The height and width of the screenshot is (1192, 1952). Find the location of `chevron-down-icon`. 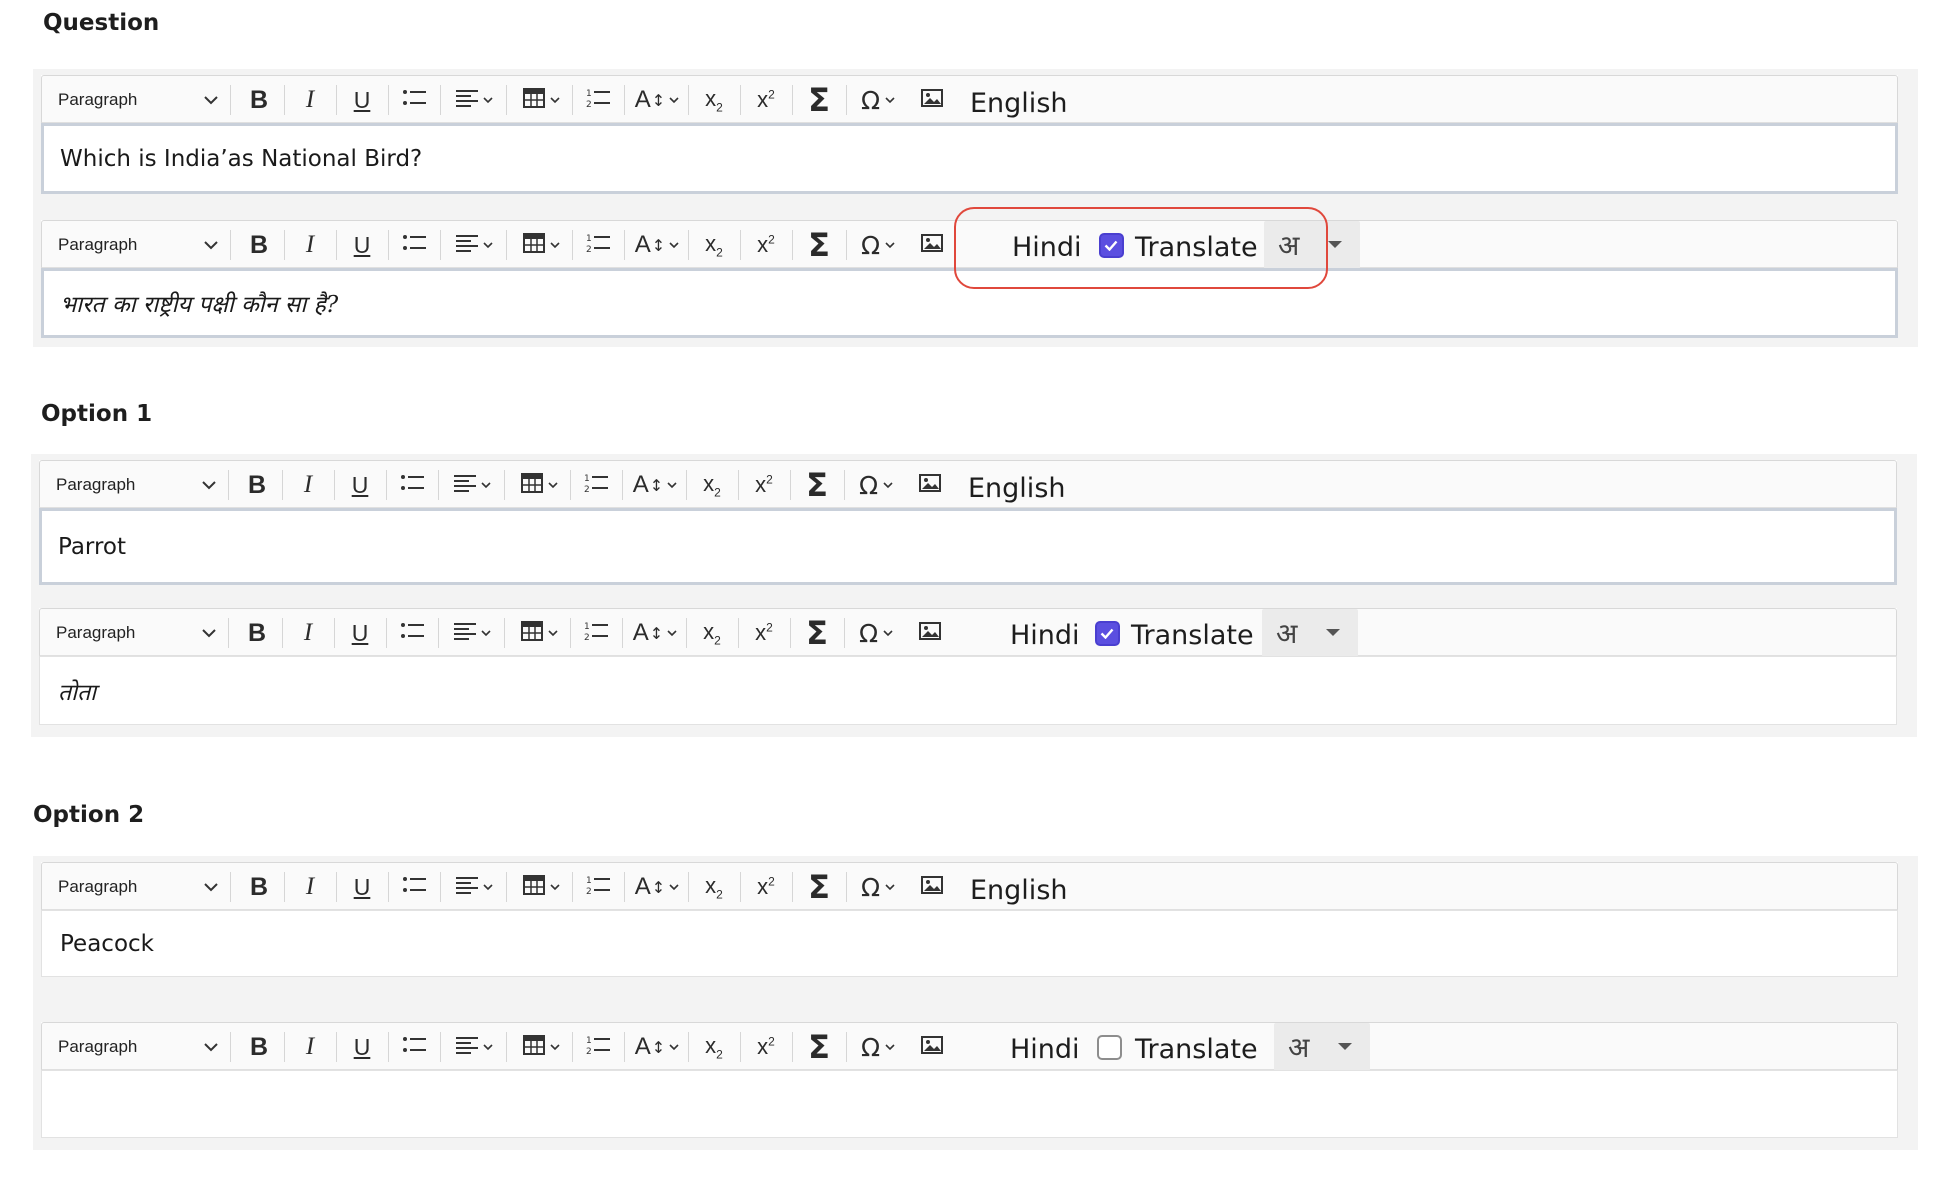

chevron-down-icon is located at coordinates (487, 887).